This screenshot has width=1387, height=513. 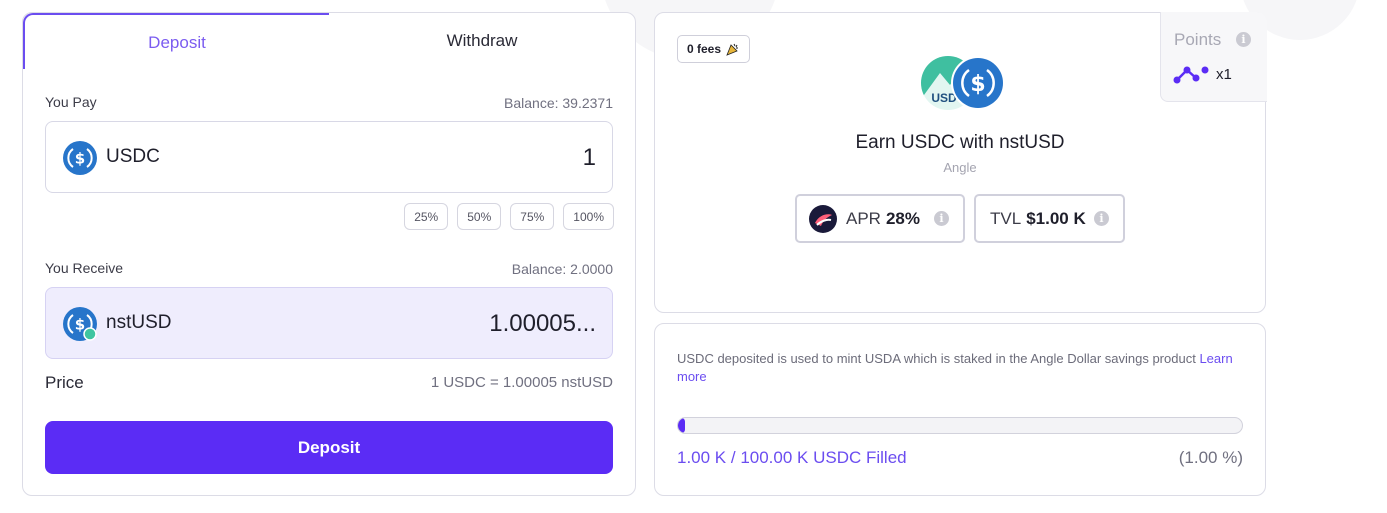 I want to click on percent-25-button: 25%, so click(x=426, y=216).